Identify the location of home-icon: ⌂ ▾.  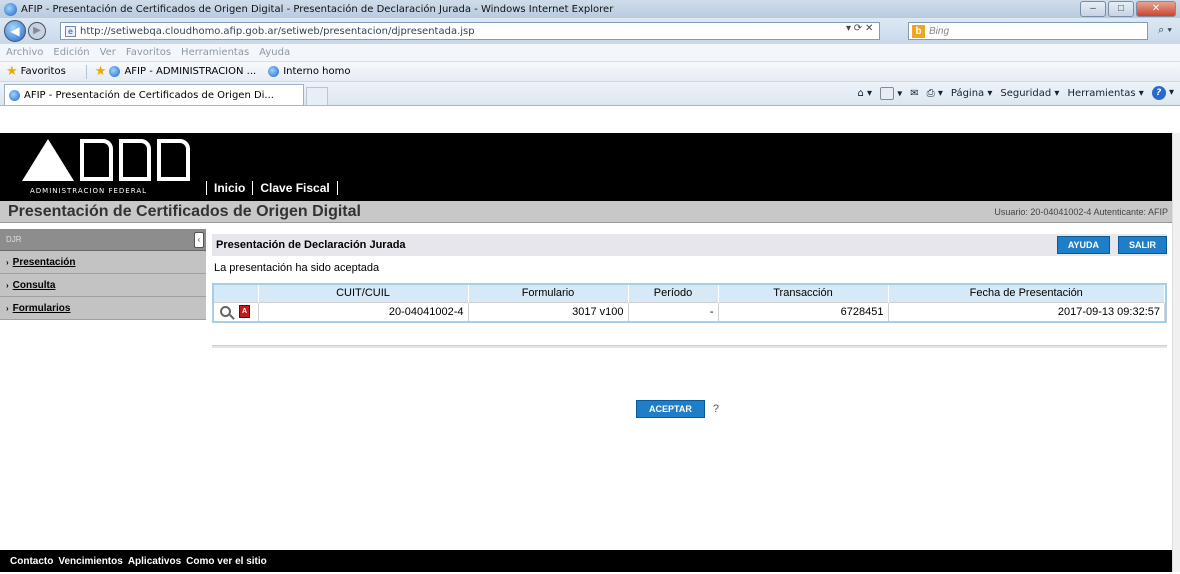
(865, 93).